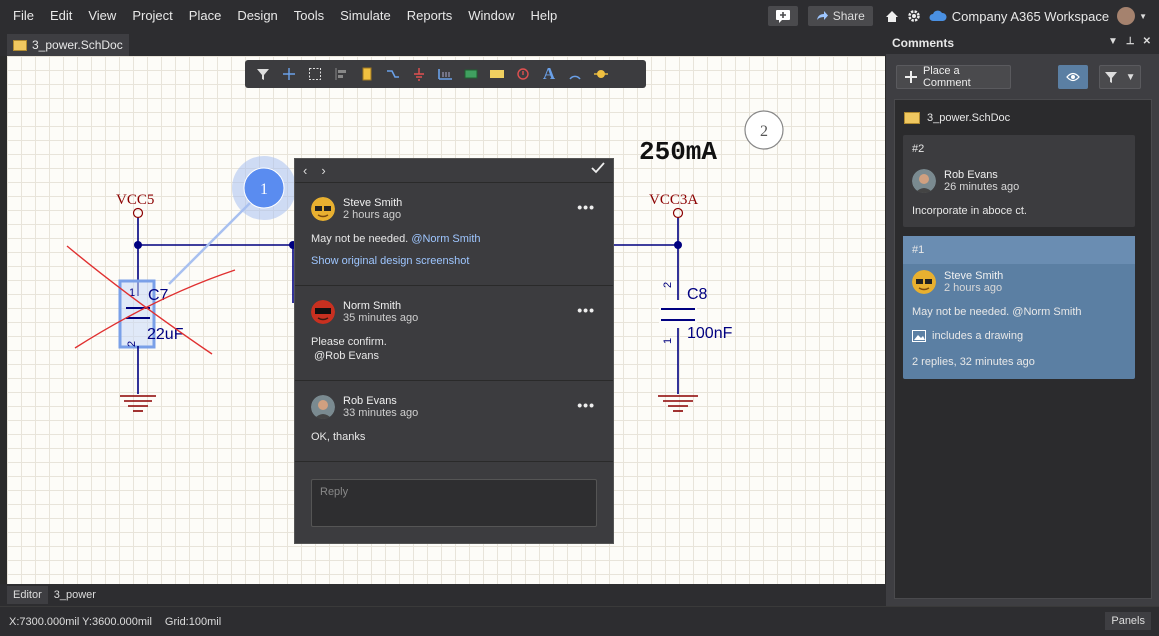 This screenshot has width=1159, height=636. Describe the element at coordinates (491, 16) in the screenshot. I see `menu-window: Window` at that location.